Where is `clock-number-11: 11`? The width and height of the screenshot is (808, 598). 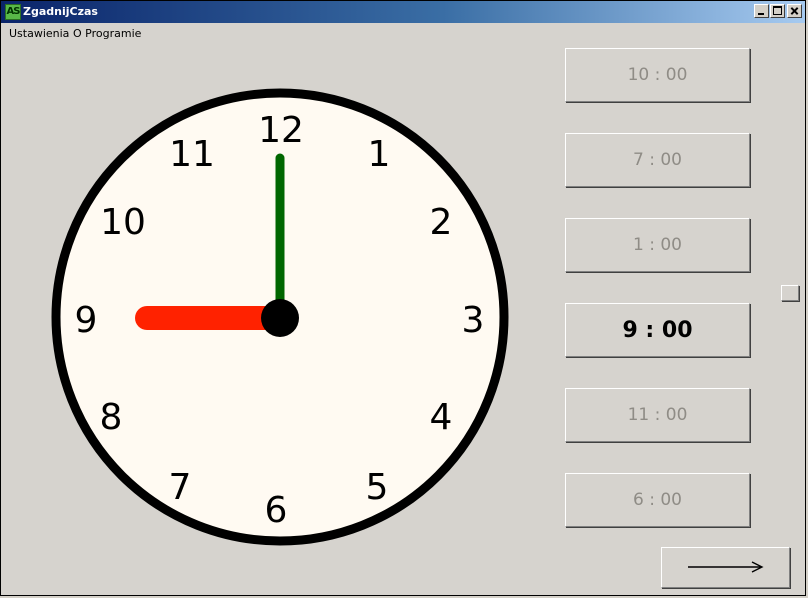 clock-number-11: 11 is located at coordinates (192, 154).